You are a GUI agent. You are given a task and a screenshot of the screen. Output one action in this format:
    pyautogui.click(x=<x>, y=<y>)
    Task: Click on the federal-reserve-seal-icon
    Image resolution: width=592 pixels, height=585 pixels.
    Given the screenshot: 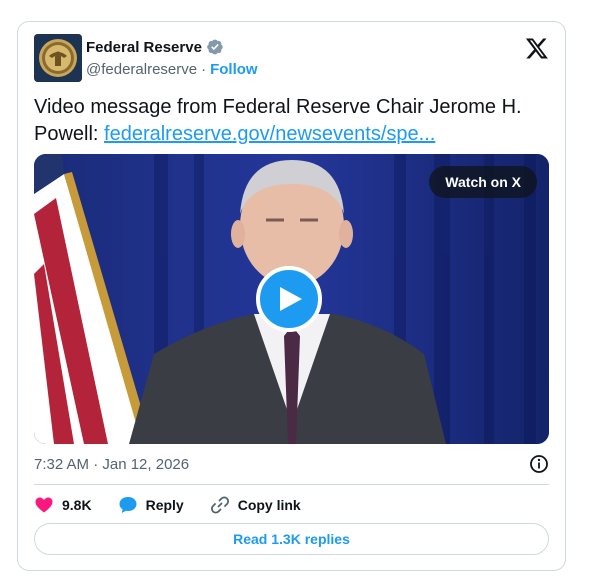 What is the action you would take?
    pyautogui.click(x=58, y=58)
    